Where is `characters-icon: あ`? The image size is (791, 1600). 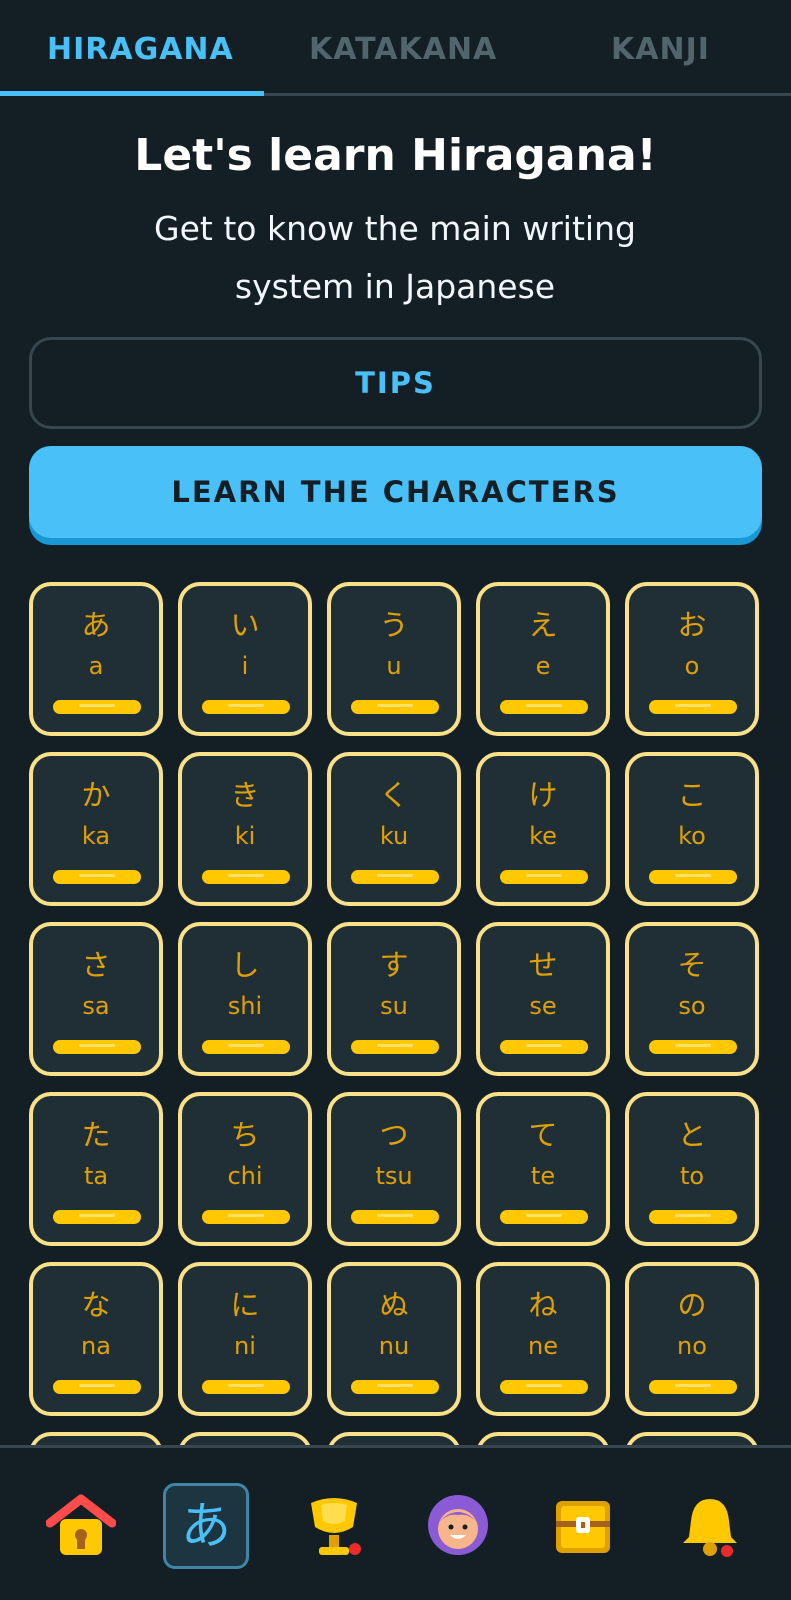 characters-icon: あ is located at coordinates (206, 1526).